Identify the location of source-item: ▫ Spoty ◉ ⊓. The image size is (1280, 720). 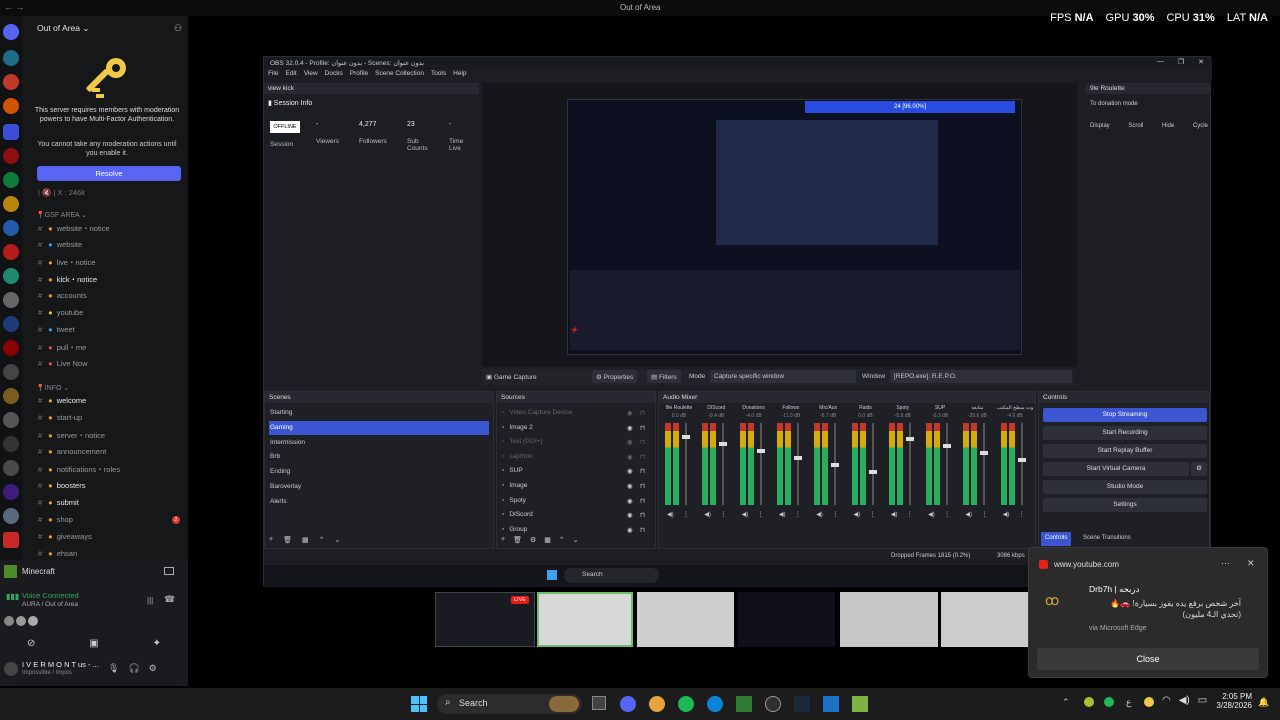
(576, 501).